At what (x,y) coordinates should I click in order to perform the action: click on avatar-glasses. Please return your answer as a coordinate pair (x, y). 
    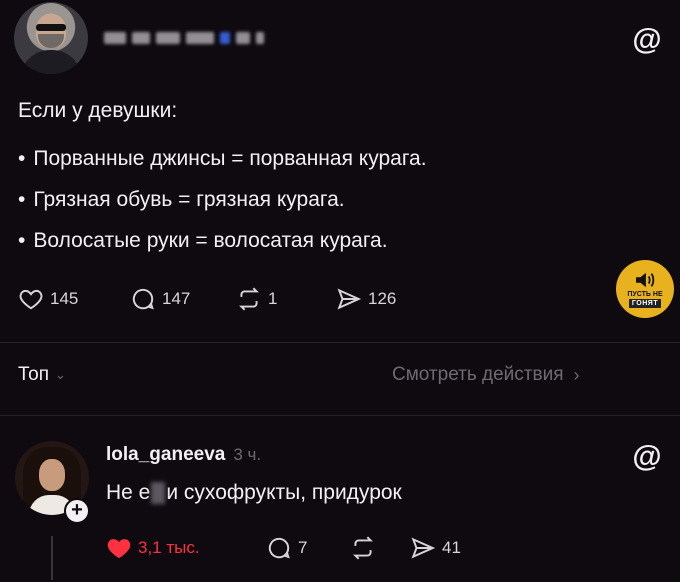
    Looking at the image, I should click on (51, 27).